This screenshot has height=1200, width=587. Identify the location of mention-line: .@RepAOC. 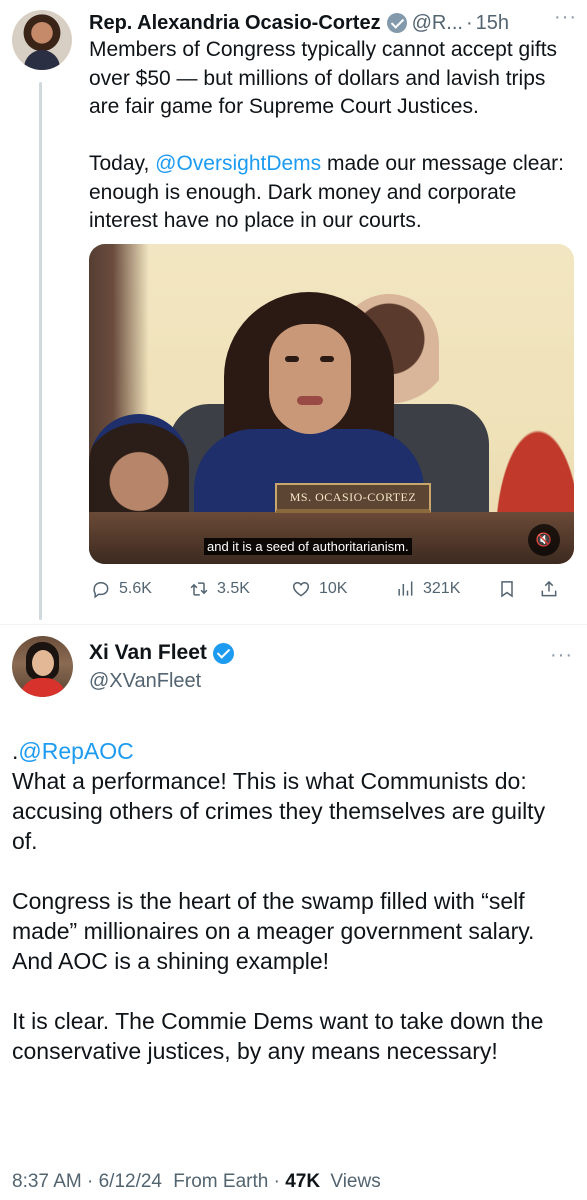
(294, 751).